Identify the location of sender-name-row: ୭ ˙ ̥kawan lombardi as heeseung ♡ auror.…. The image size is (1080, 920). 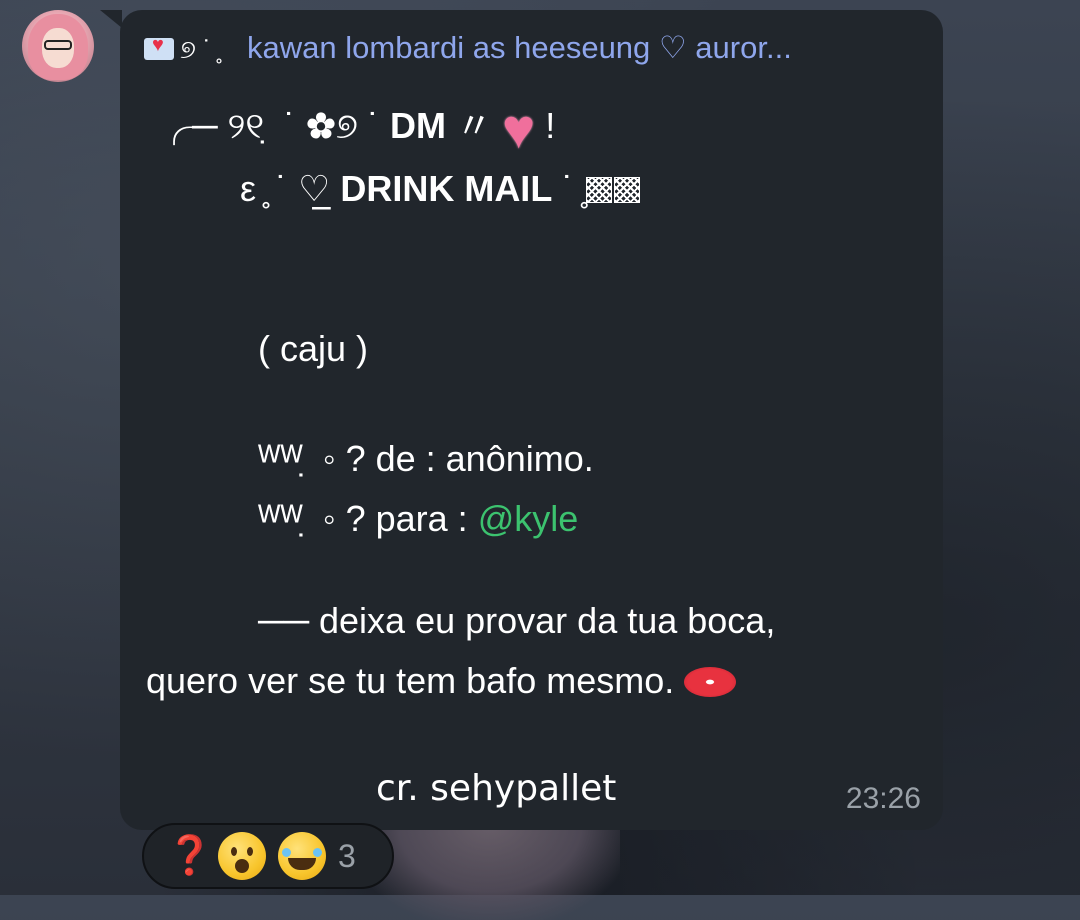
(468, 48).